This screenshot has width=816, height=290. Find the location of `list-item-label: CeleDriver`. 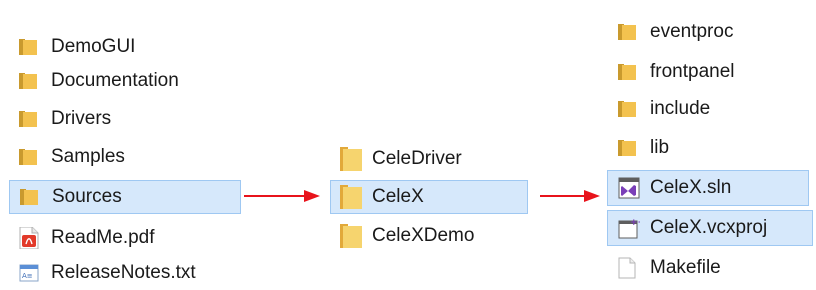

list-item-label: CeleDriver is located at coordinates (417, 158).